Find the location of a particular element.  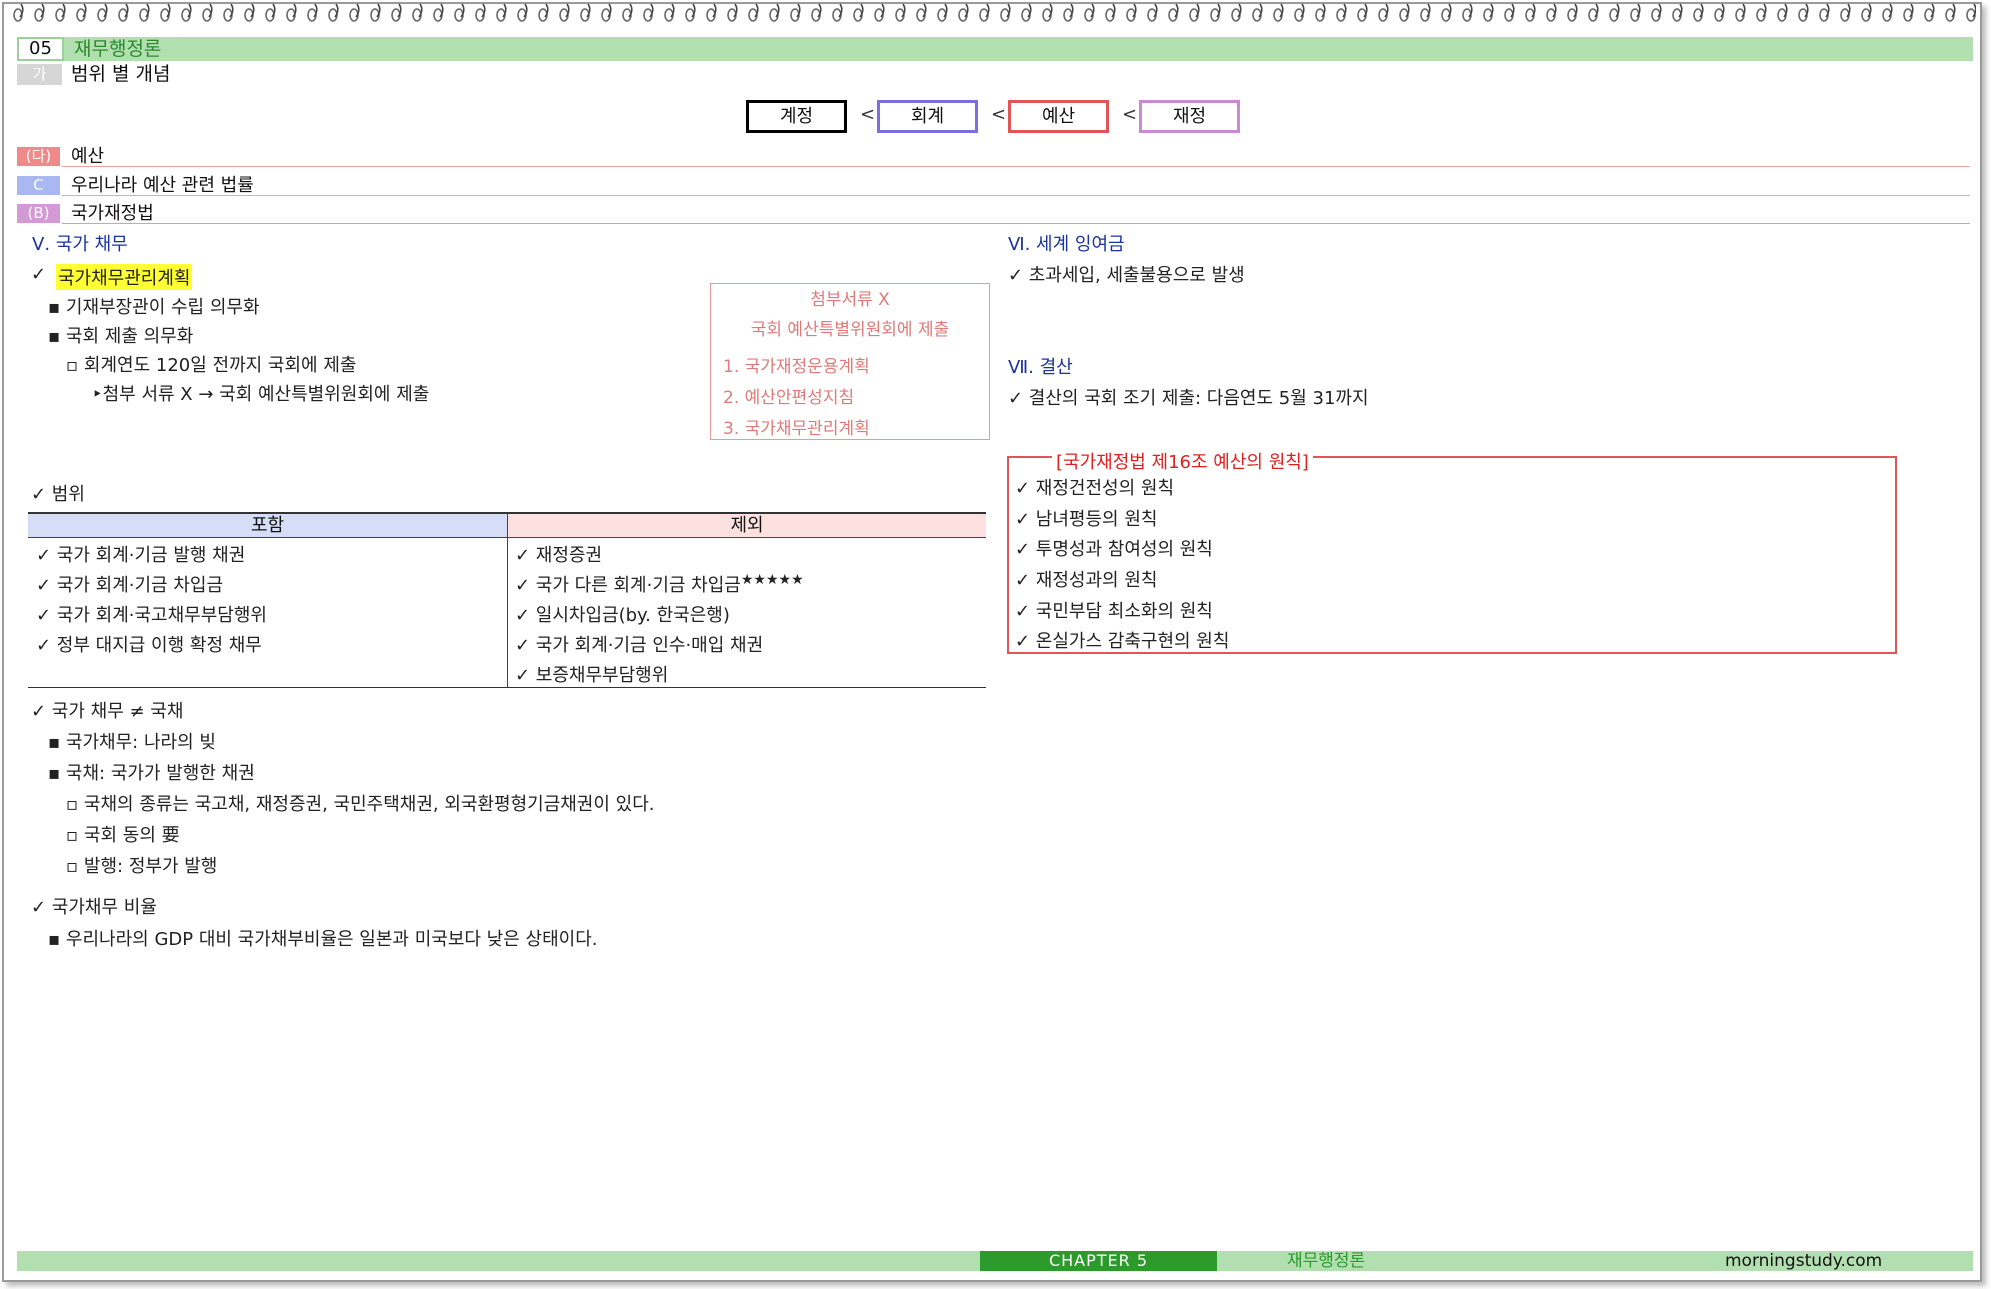

attachment-item: 1. 국가재정운용계획 is located at coordinates (796, 367).